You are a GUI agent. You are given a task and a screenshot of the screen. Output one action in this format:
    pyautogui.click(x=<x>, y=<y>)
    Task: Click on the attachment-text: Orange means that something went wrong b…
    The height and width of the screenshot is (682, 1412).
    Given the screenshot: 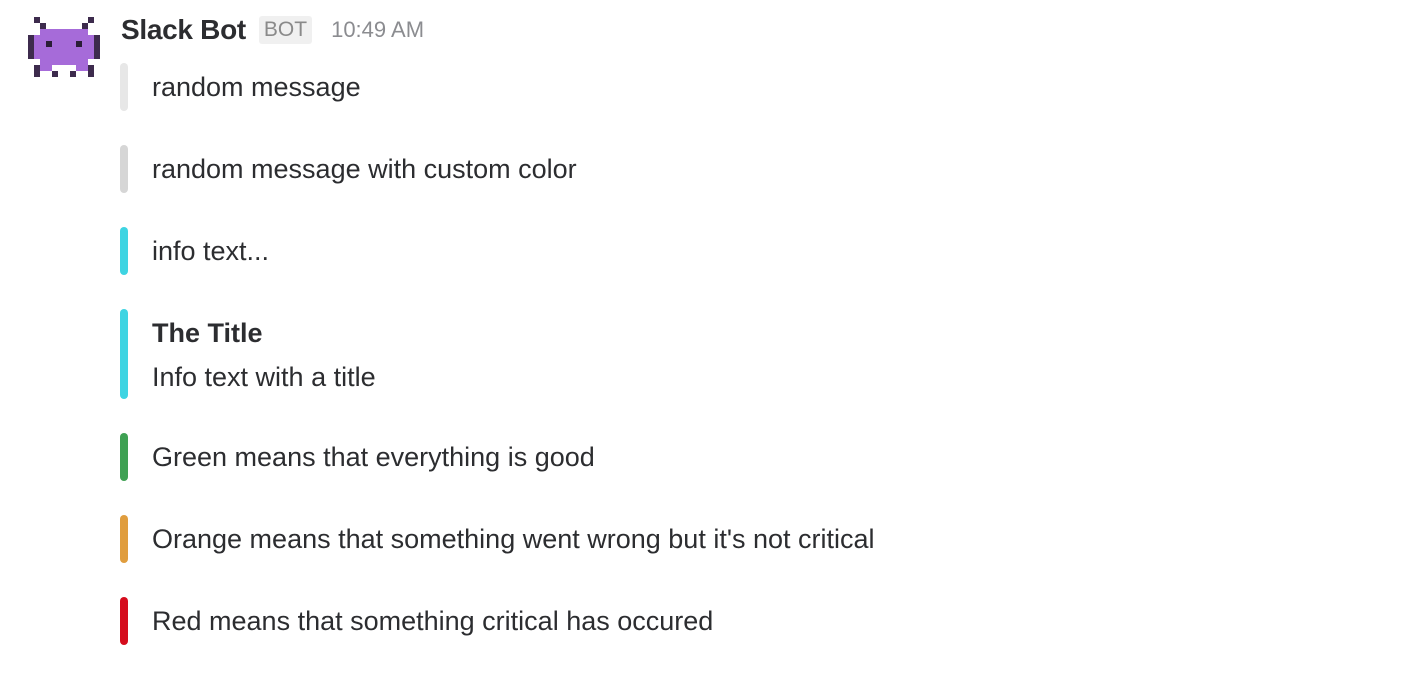 What is the action you would take?
    pyautogui.click(x=513, y=539)
    